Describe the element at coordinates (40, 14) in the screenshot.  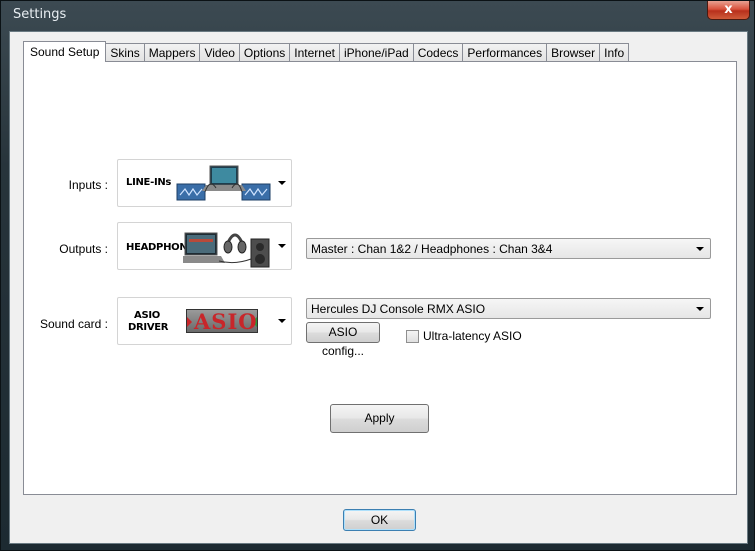
I see `window-title: Settings` at that location.